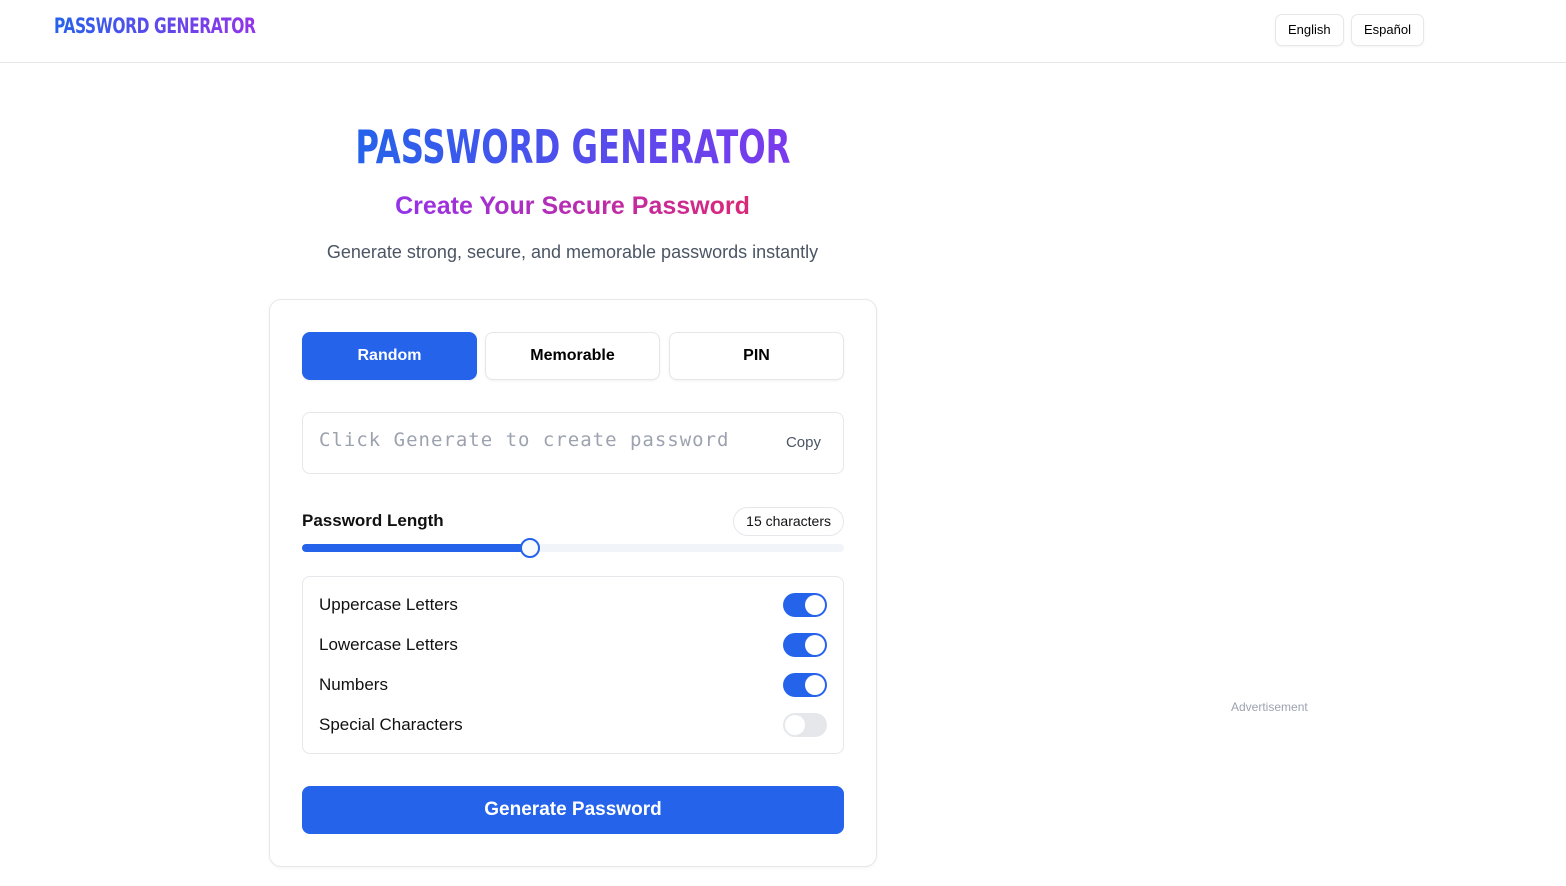 This screenshot has height=886, width=1566. Describe the element at coordinates (353, 684) in the screenshot. I see `option-label: Numbers` at that location.